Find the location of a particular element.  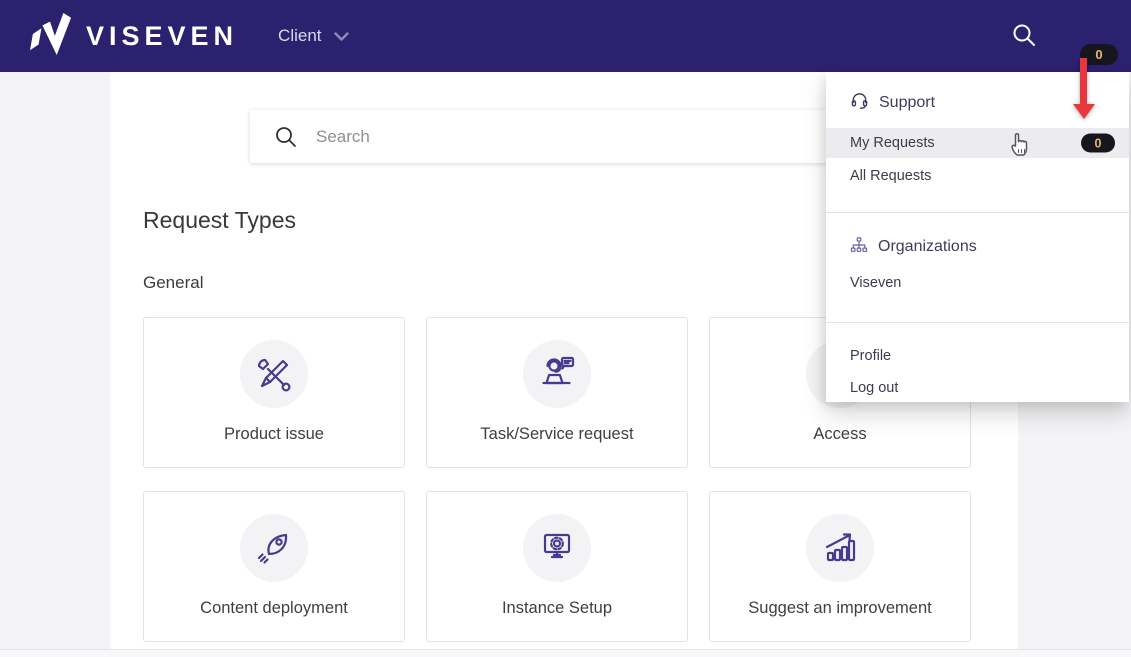

search-bar is located at coordinates (564, 136).